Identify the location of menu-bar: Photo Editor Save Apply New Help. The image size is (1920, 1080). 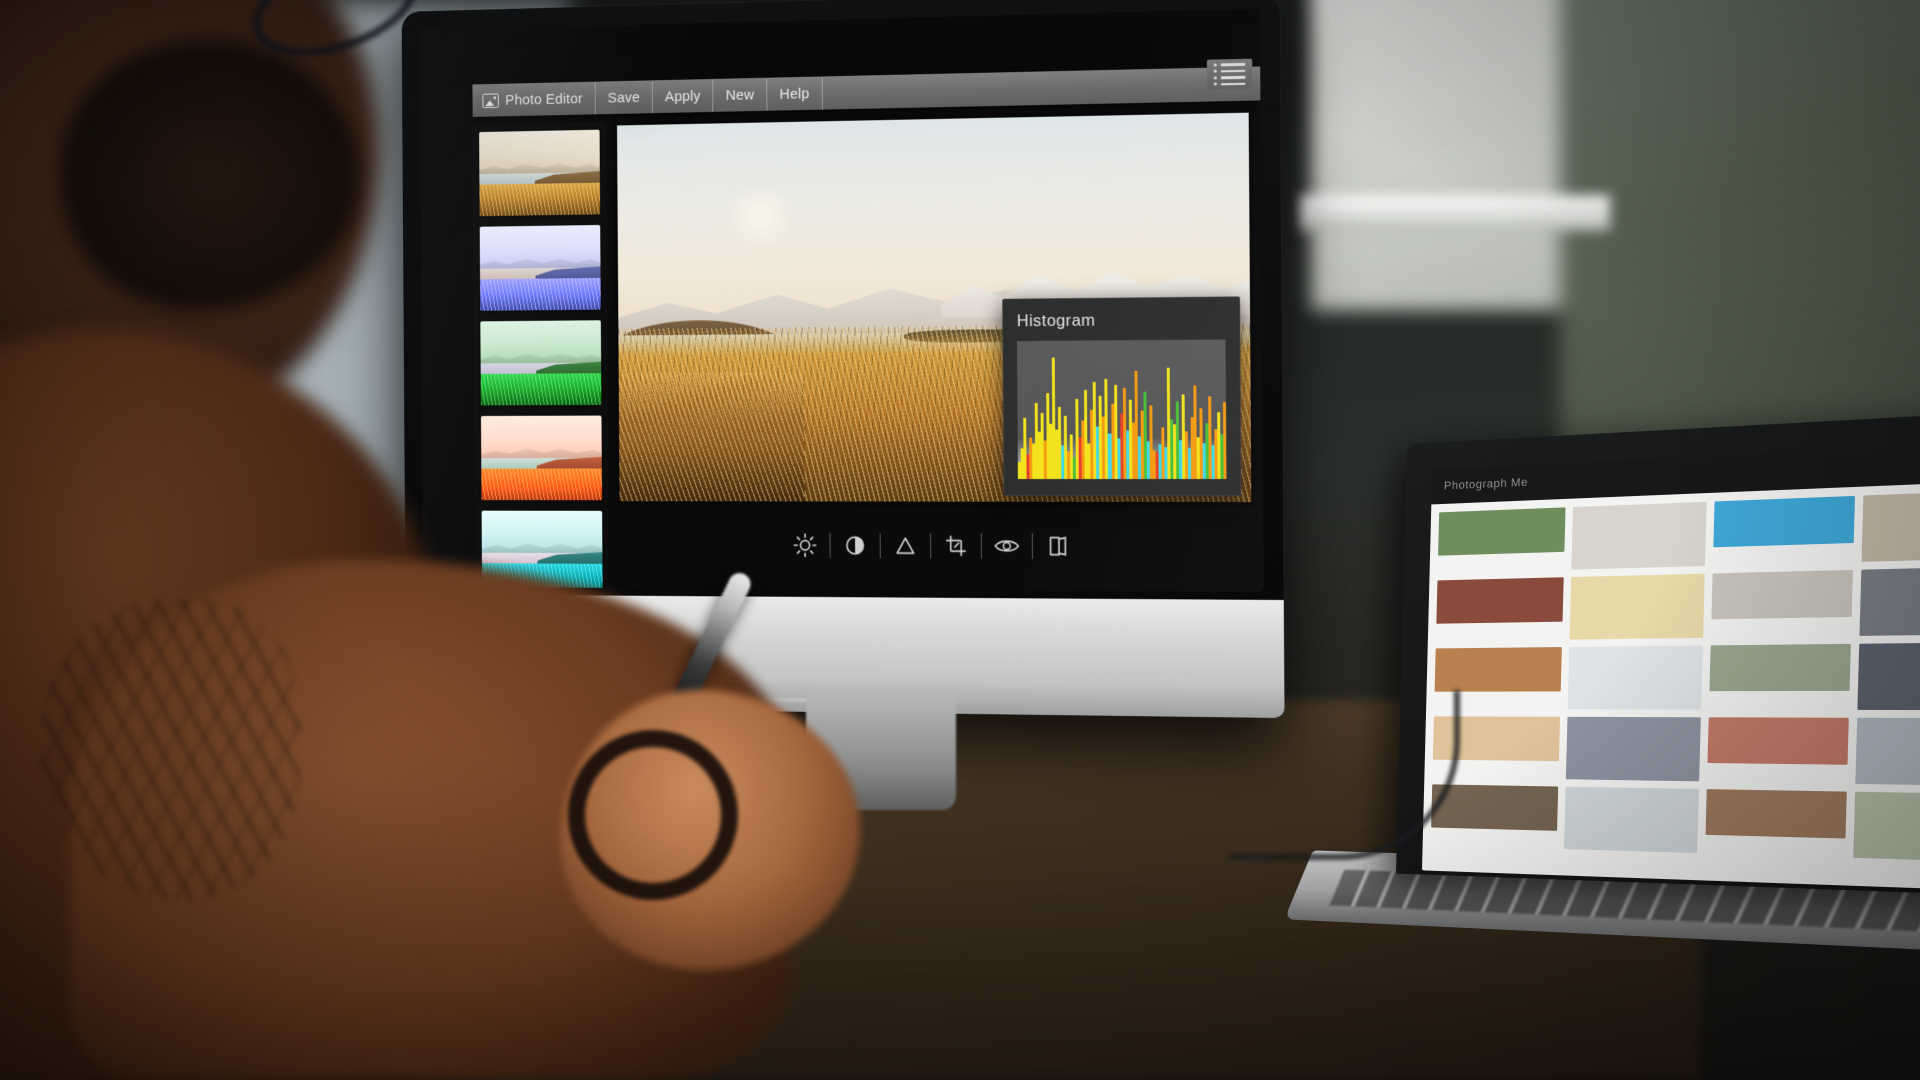
(866, 91).